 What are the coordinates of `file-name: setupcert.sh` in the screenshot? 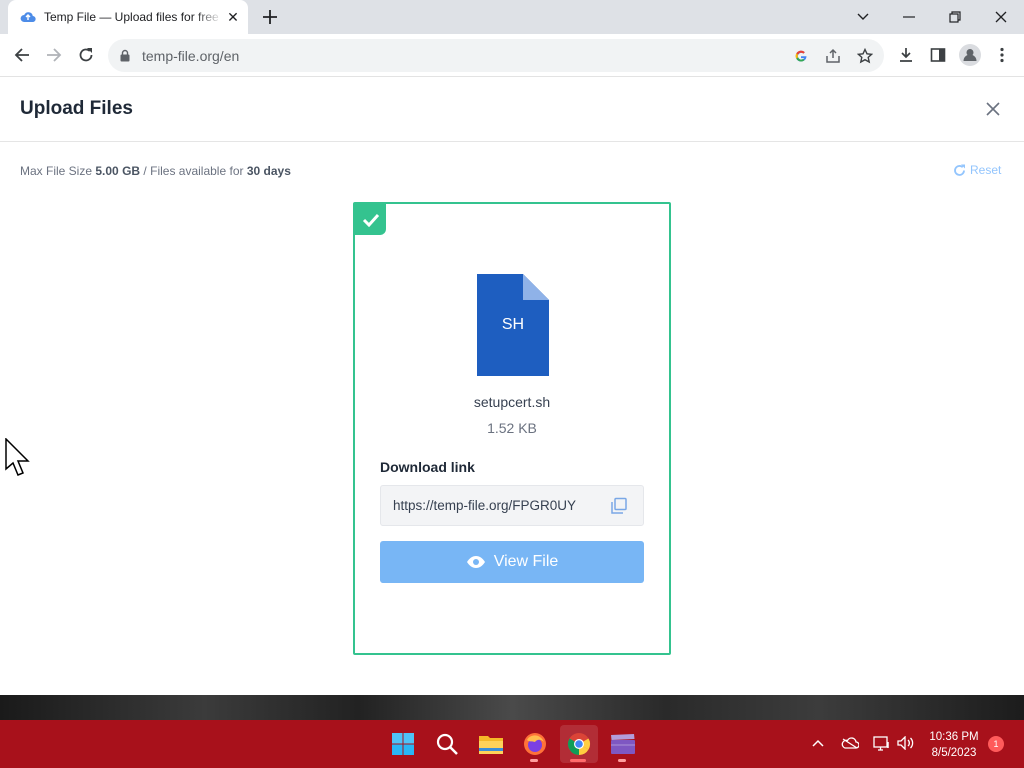 It's located at (512, 402).